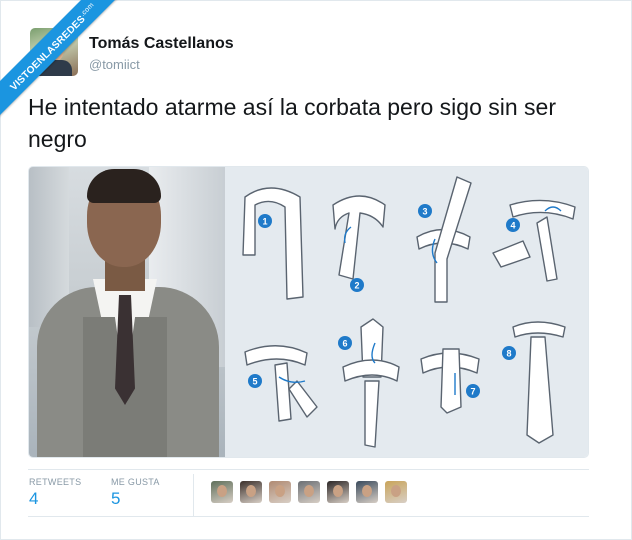 This screenshot has height=540, width=632. I want to click on retweets-count: 4, so click(33, 499).